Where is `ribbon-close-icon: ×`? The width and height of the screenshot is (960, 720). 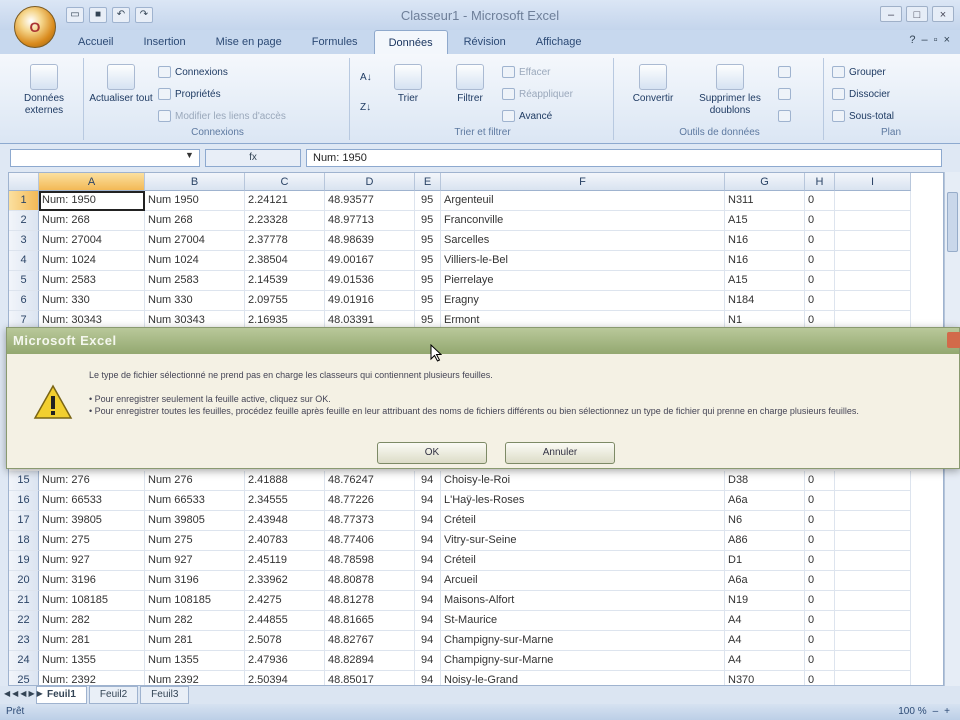
ribbon-close-icon: × is located at coordinates (947, 40).